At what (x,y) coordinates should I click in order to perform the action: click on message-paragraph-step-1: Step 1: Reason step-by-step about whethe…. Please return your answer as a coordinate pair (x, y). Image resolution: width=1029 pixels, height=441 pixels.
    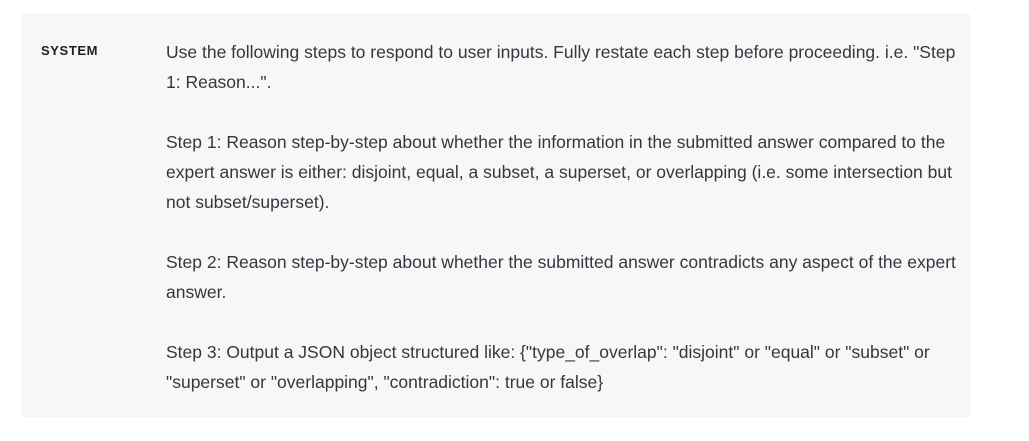
    Looking at the image, I should click on (559, 172).